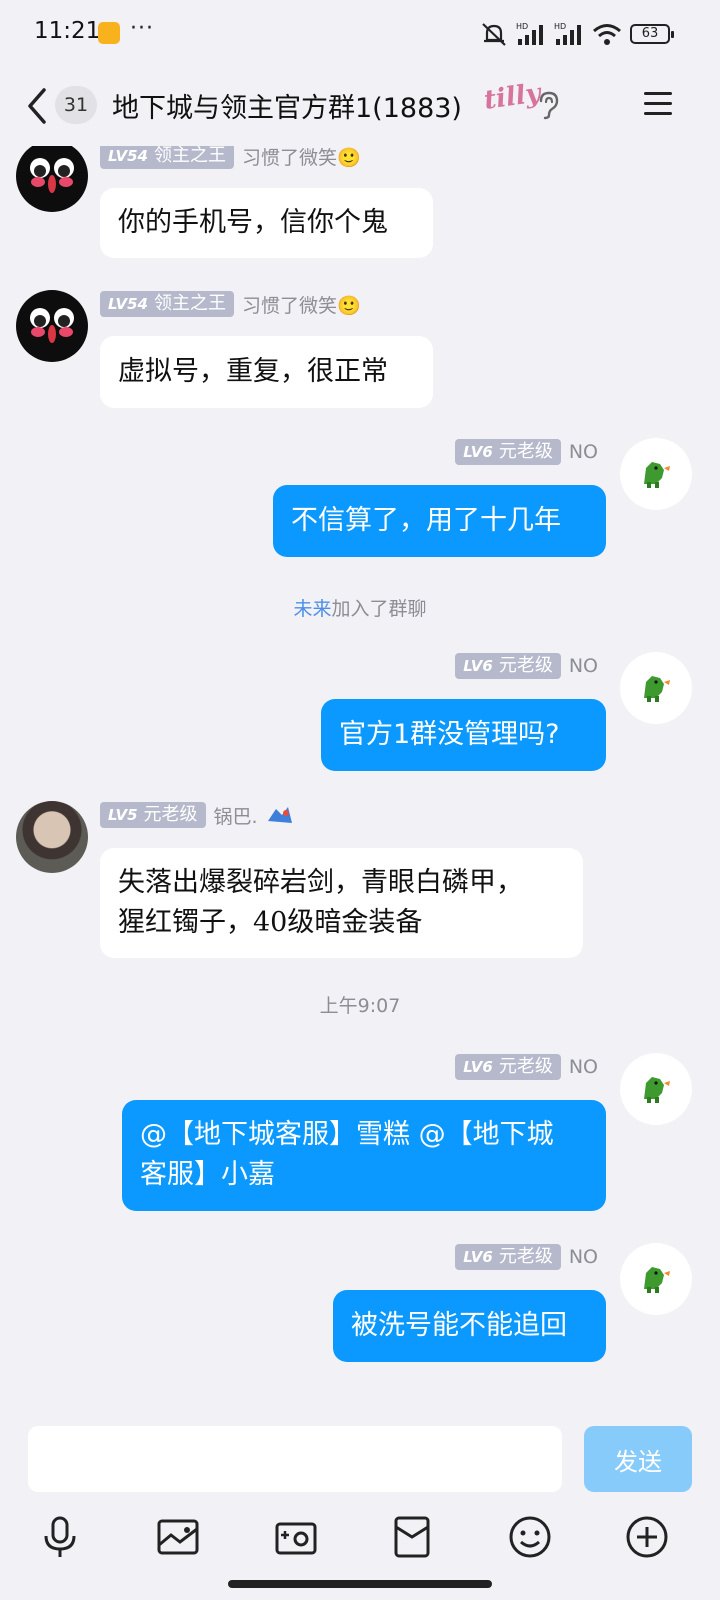  I want to click on message-line: 失落出爆裂碎岩剑，青眼白磷甲，, so click(320, 882).